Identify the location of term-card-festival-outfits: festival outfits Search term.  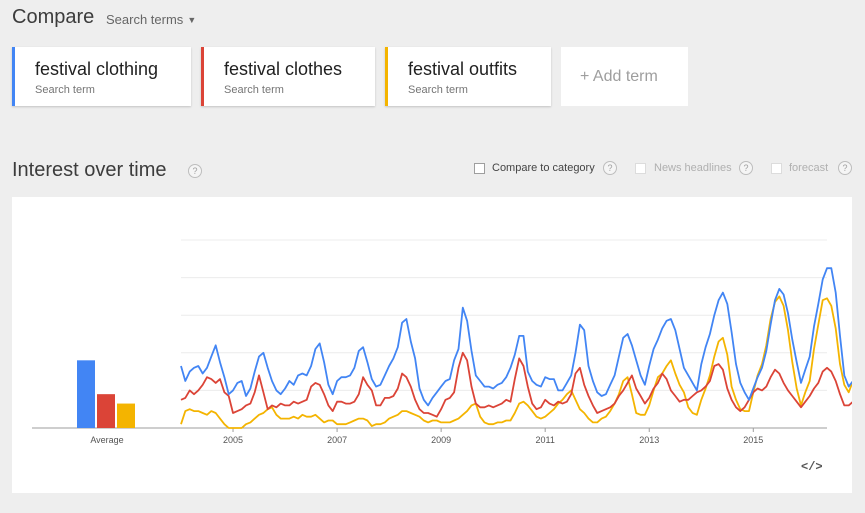
(468, 76).